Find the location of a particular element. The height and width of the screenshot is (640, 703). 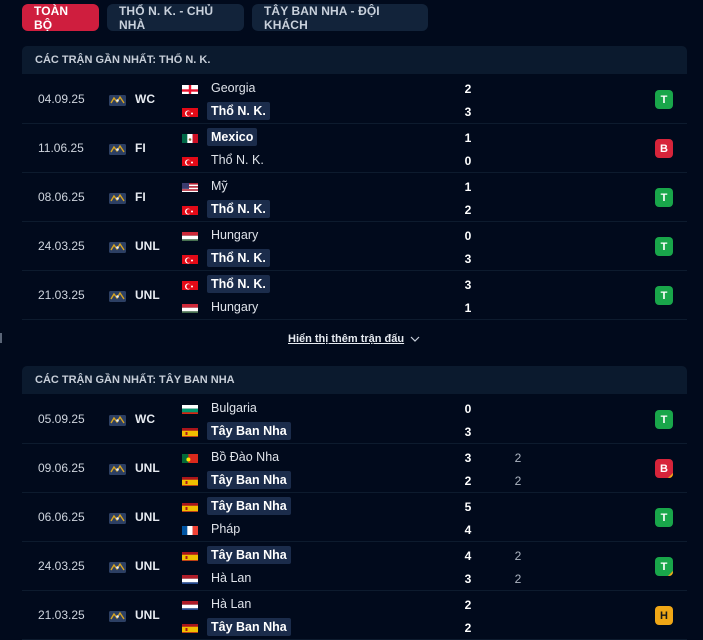

team-name: Pháp is located at coordinates (226, 529).